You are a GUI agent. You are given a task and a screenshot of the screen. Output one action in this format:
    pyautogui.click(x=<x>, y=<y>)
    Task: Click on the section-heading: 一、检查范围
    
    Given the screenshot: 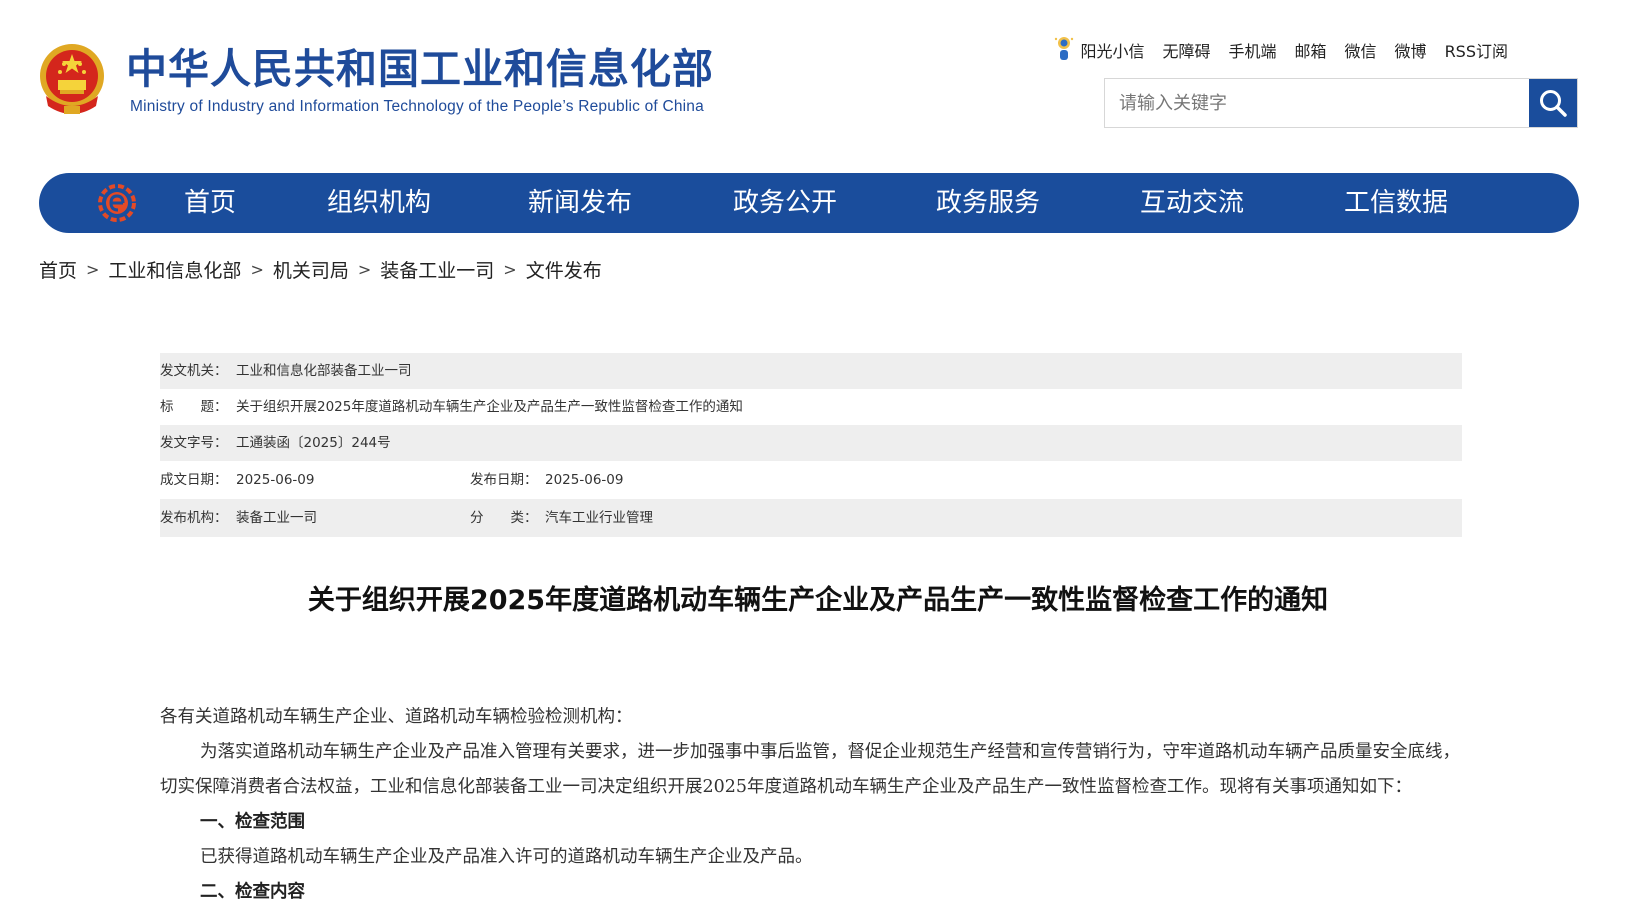 What is the action you would take?
    pyautogui.click(x=252, y=822)
    